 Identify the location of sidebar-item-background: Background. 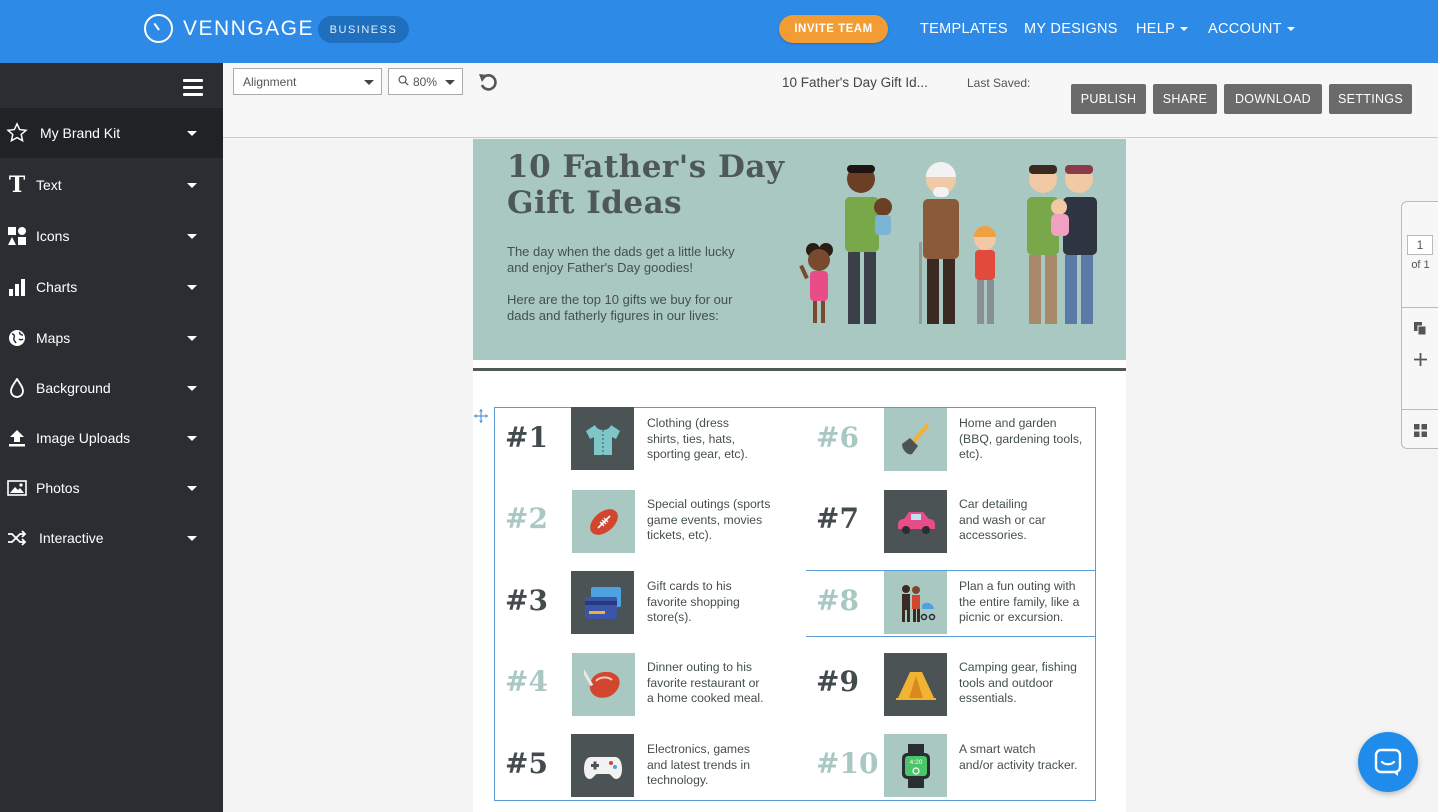
(111, 388).